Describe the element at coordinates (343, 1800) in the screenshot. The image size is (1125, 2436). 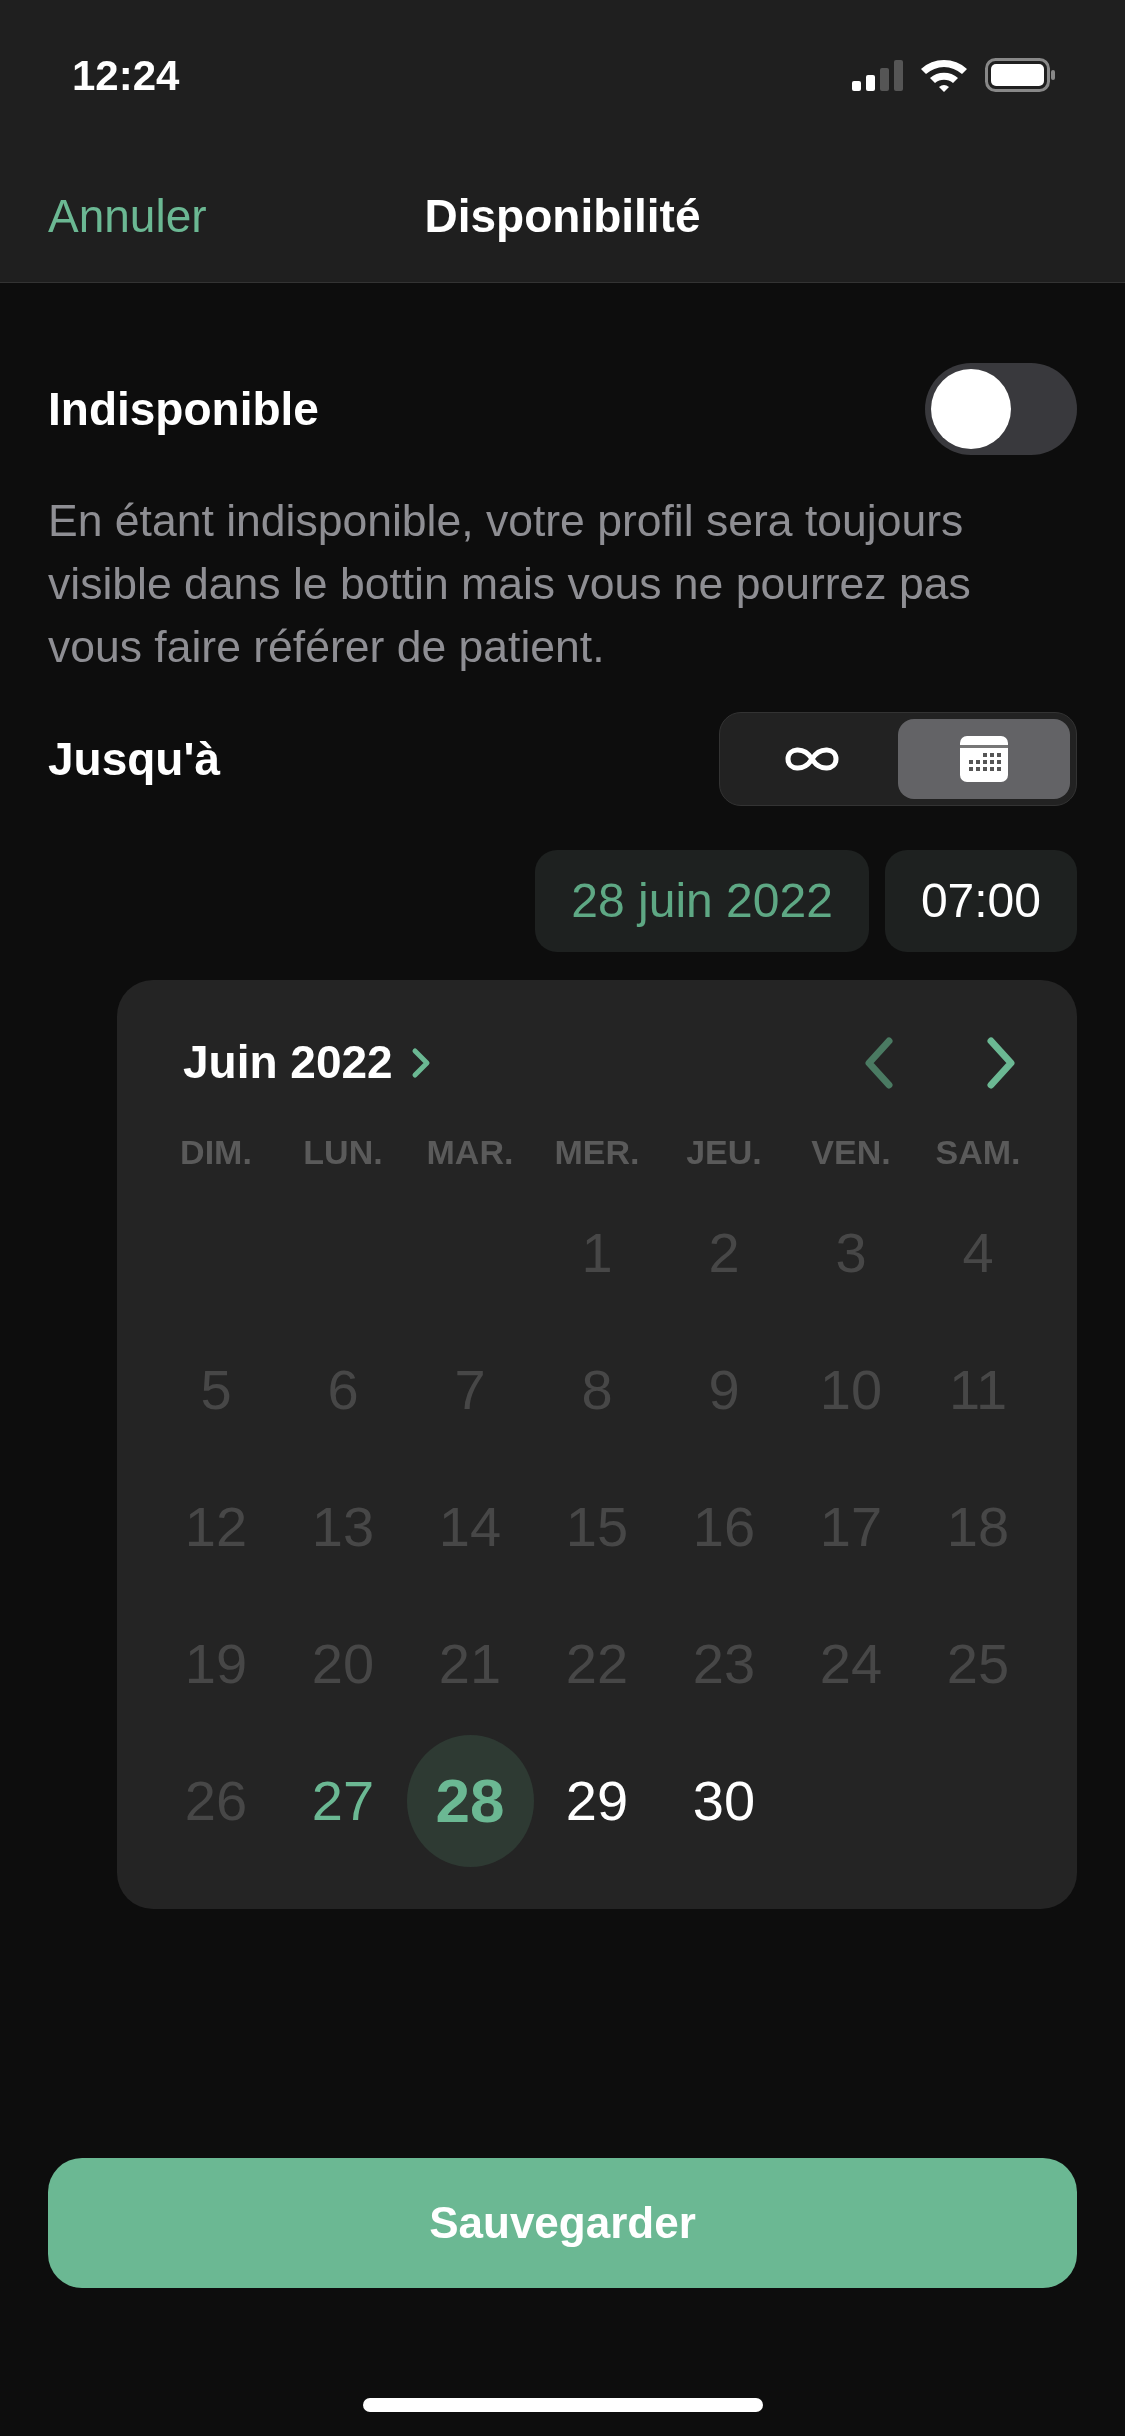
I see `calendar-day: 27` at that location.